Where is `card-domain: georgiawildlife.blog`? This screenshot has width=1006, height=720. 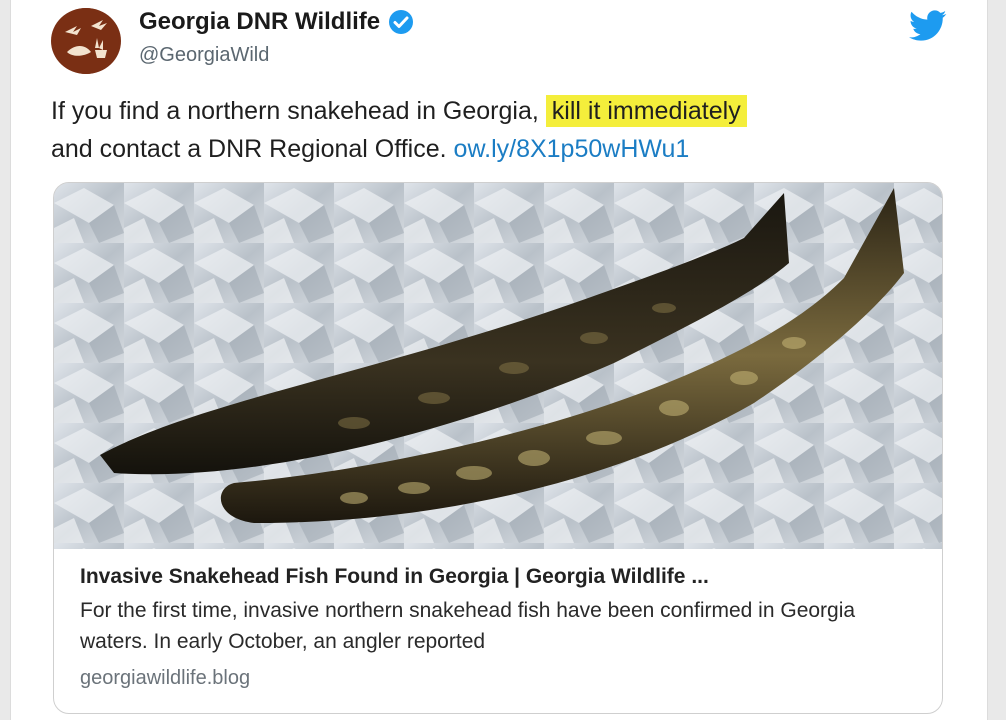 card-domain: georgiawildlife.blog is located at coordinates (165, 678).